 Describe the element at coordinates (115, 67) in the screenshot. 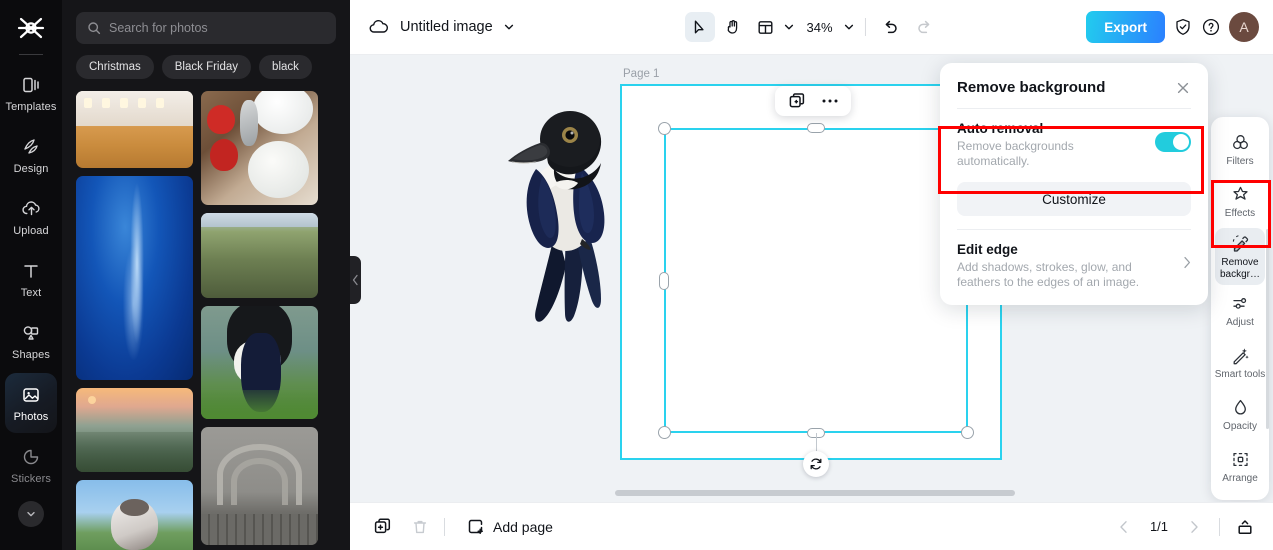

I see `tag-christmas: Christmas` at that location.